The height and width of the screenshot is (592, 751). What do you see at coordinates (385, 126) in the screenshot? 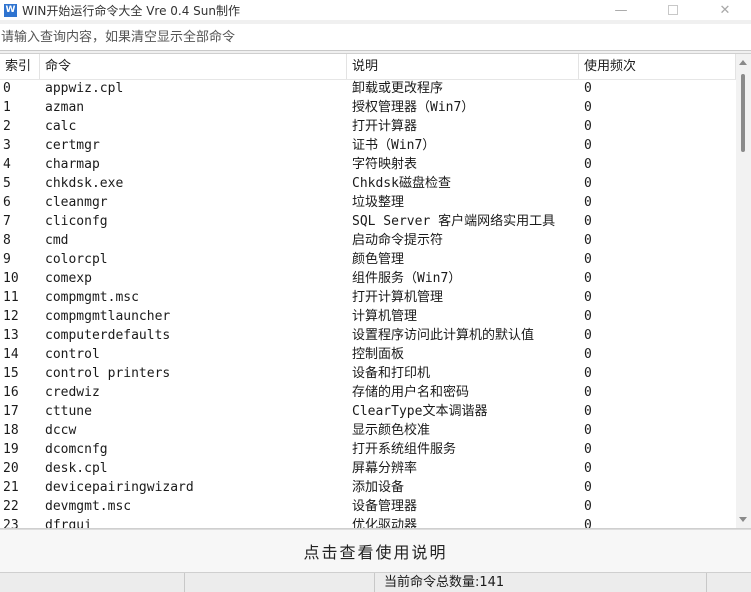
I see `row-description: 打开计算器` at bounding box center [385, 126].